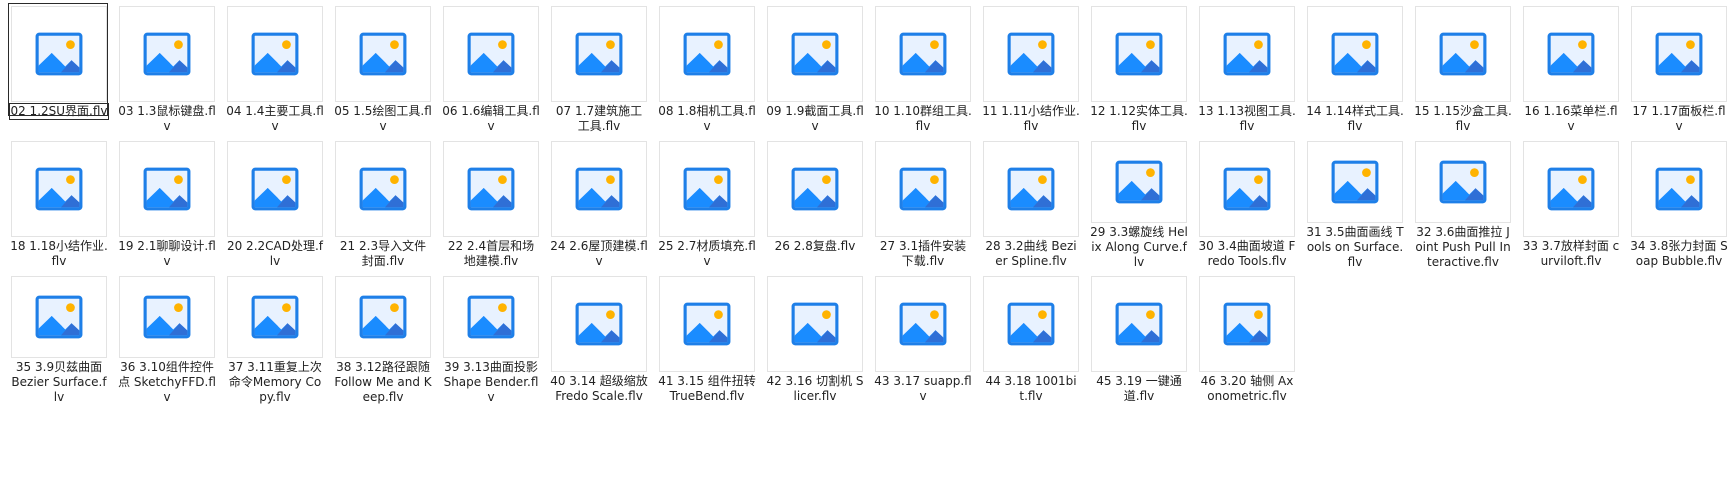 The width and height of the screenshot is (1730, 492). I want to click on file-item: 15 1.15沙盒工具.flv, so click(1463, 69).